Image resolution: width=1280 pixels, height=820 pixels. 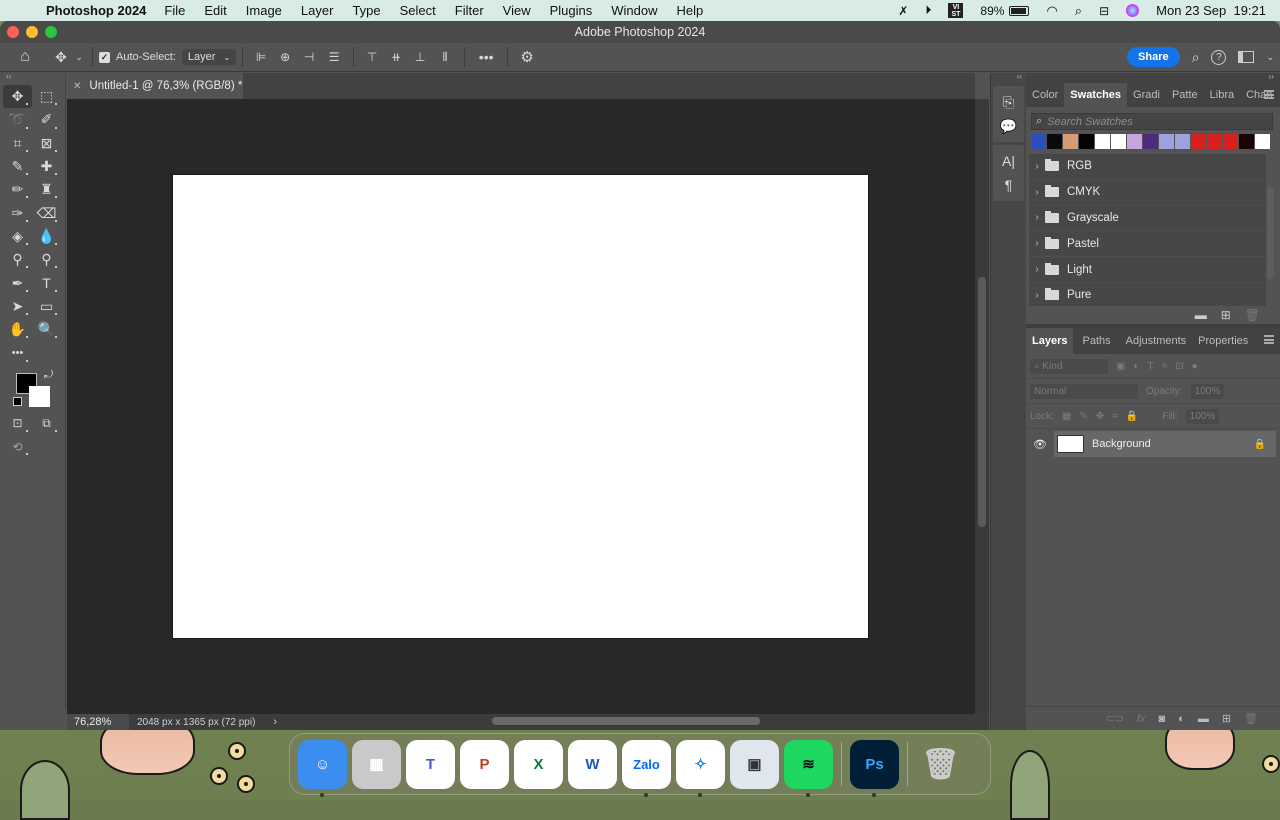 I want to click on play-icon: ⏵, so click(x=928, y=10).